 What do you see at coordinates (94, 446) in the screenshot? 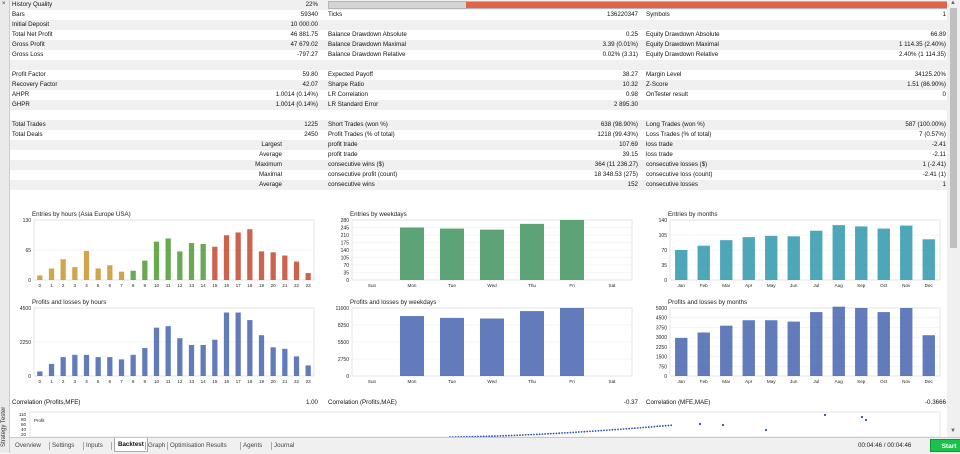
I see `tab-inputs: Inputs` at bounding box center [94, 446].